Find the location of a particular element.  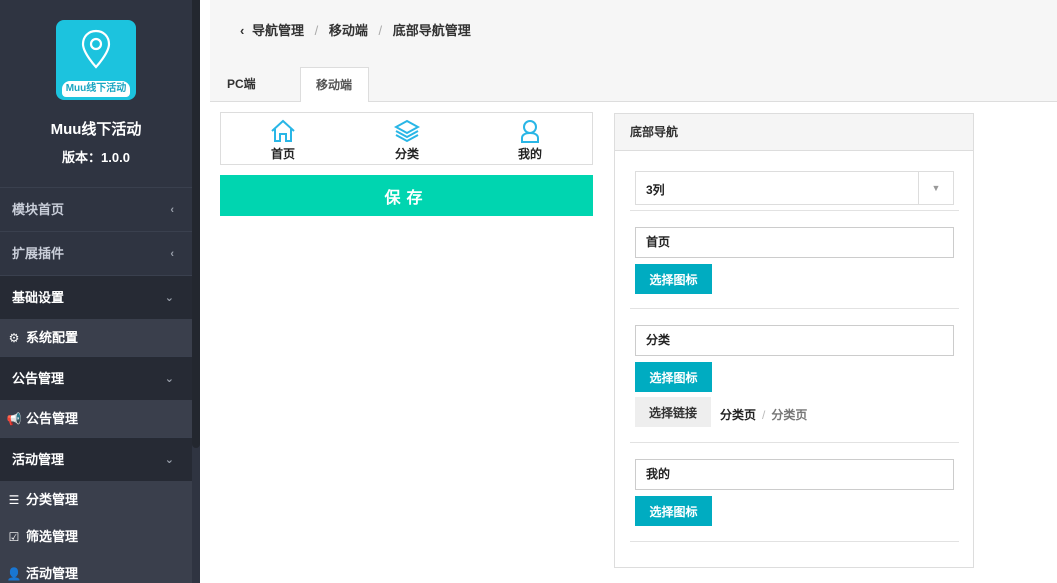

preview-item-category: 分类 is located at coordinates (407, 140).